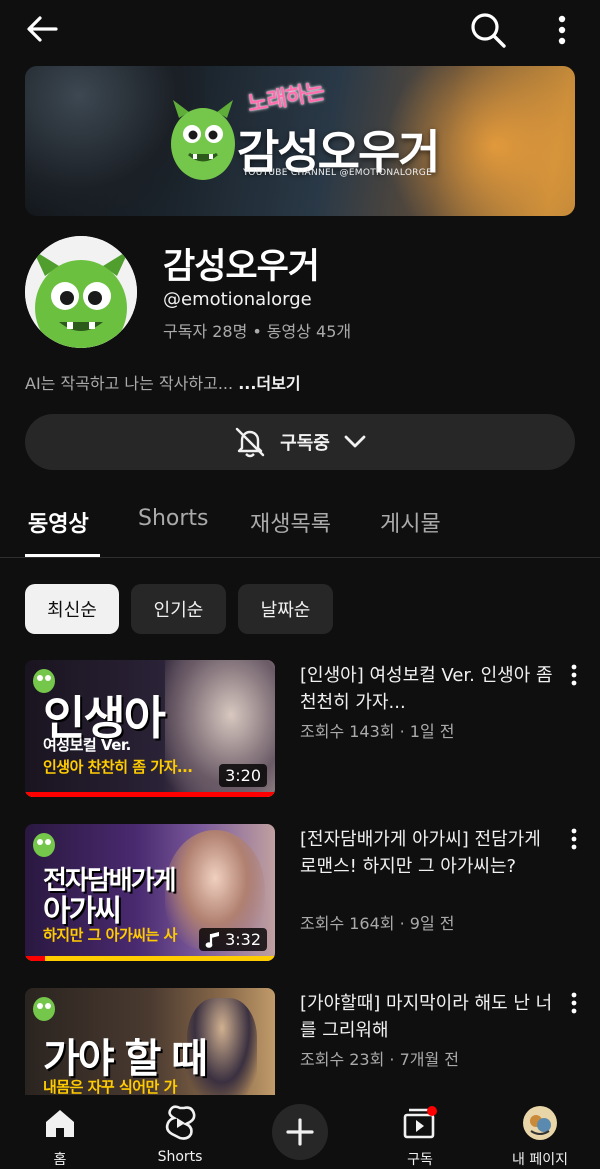 The image size is (600, 1169). Describe the element at coordinates (430, 1017) in the screenshot. I see `video-title: [가야할때] 마지막이라 해도 난 너를 그리워해` at that location.